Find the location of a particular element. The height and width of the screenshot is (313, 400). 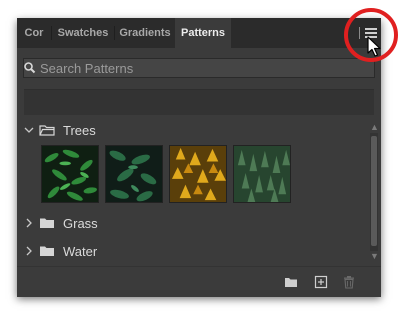

group-label: Water is located at coordinates (80, 251).